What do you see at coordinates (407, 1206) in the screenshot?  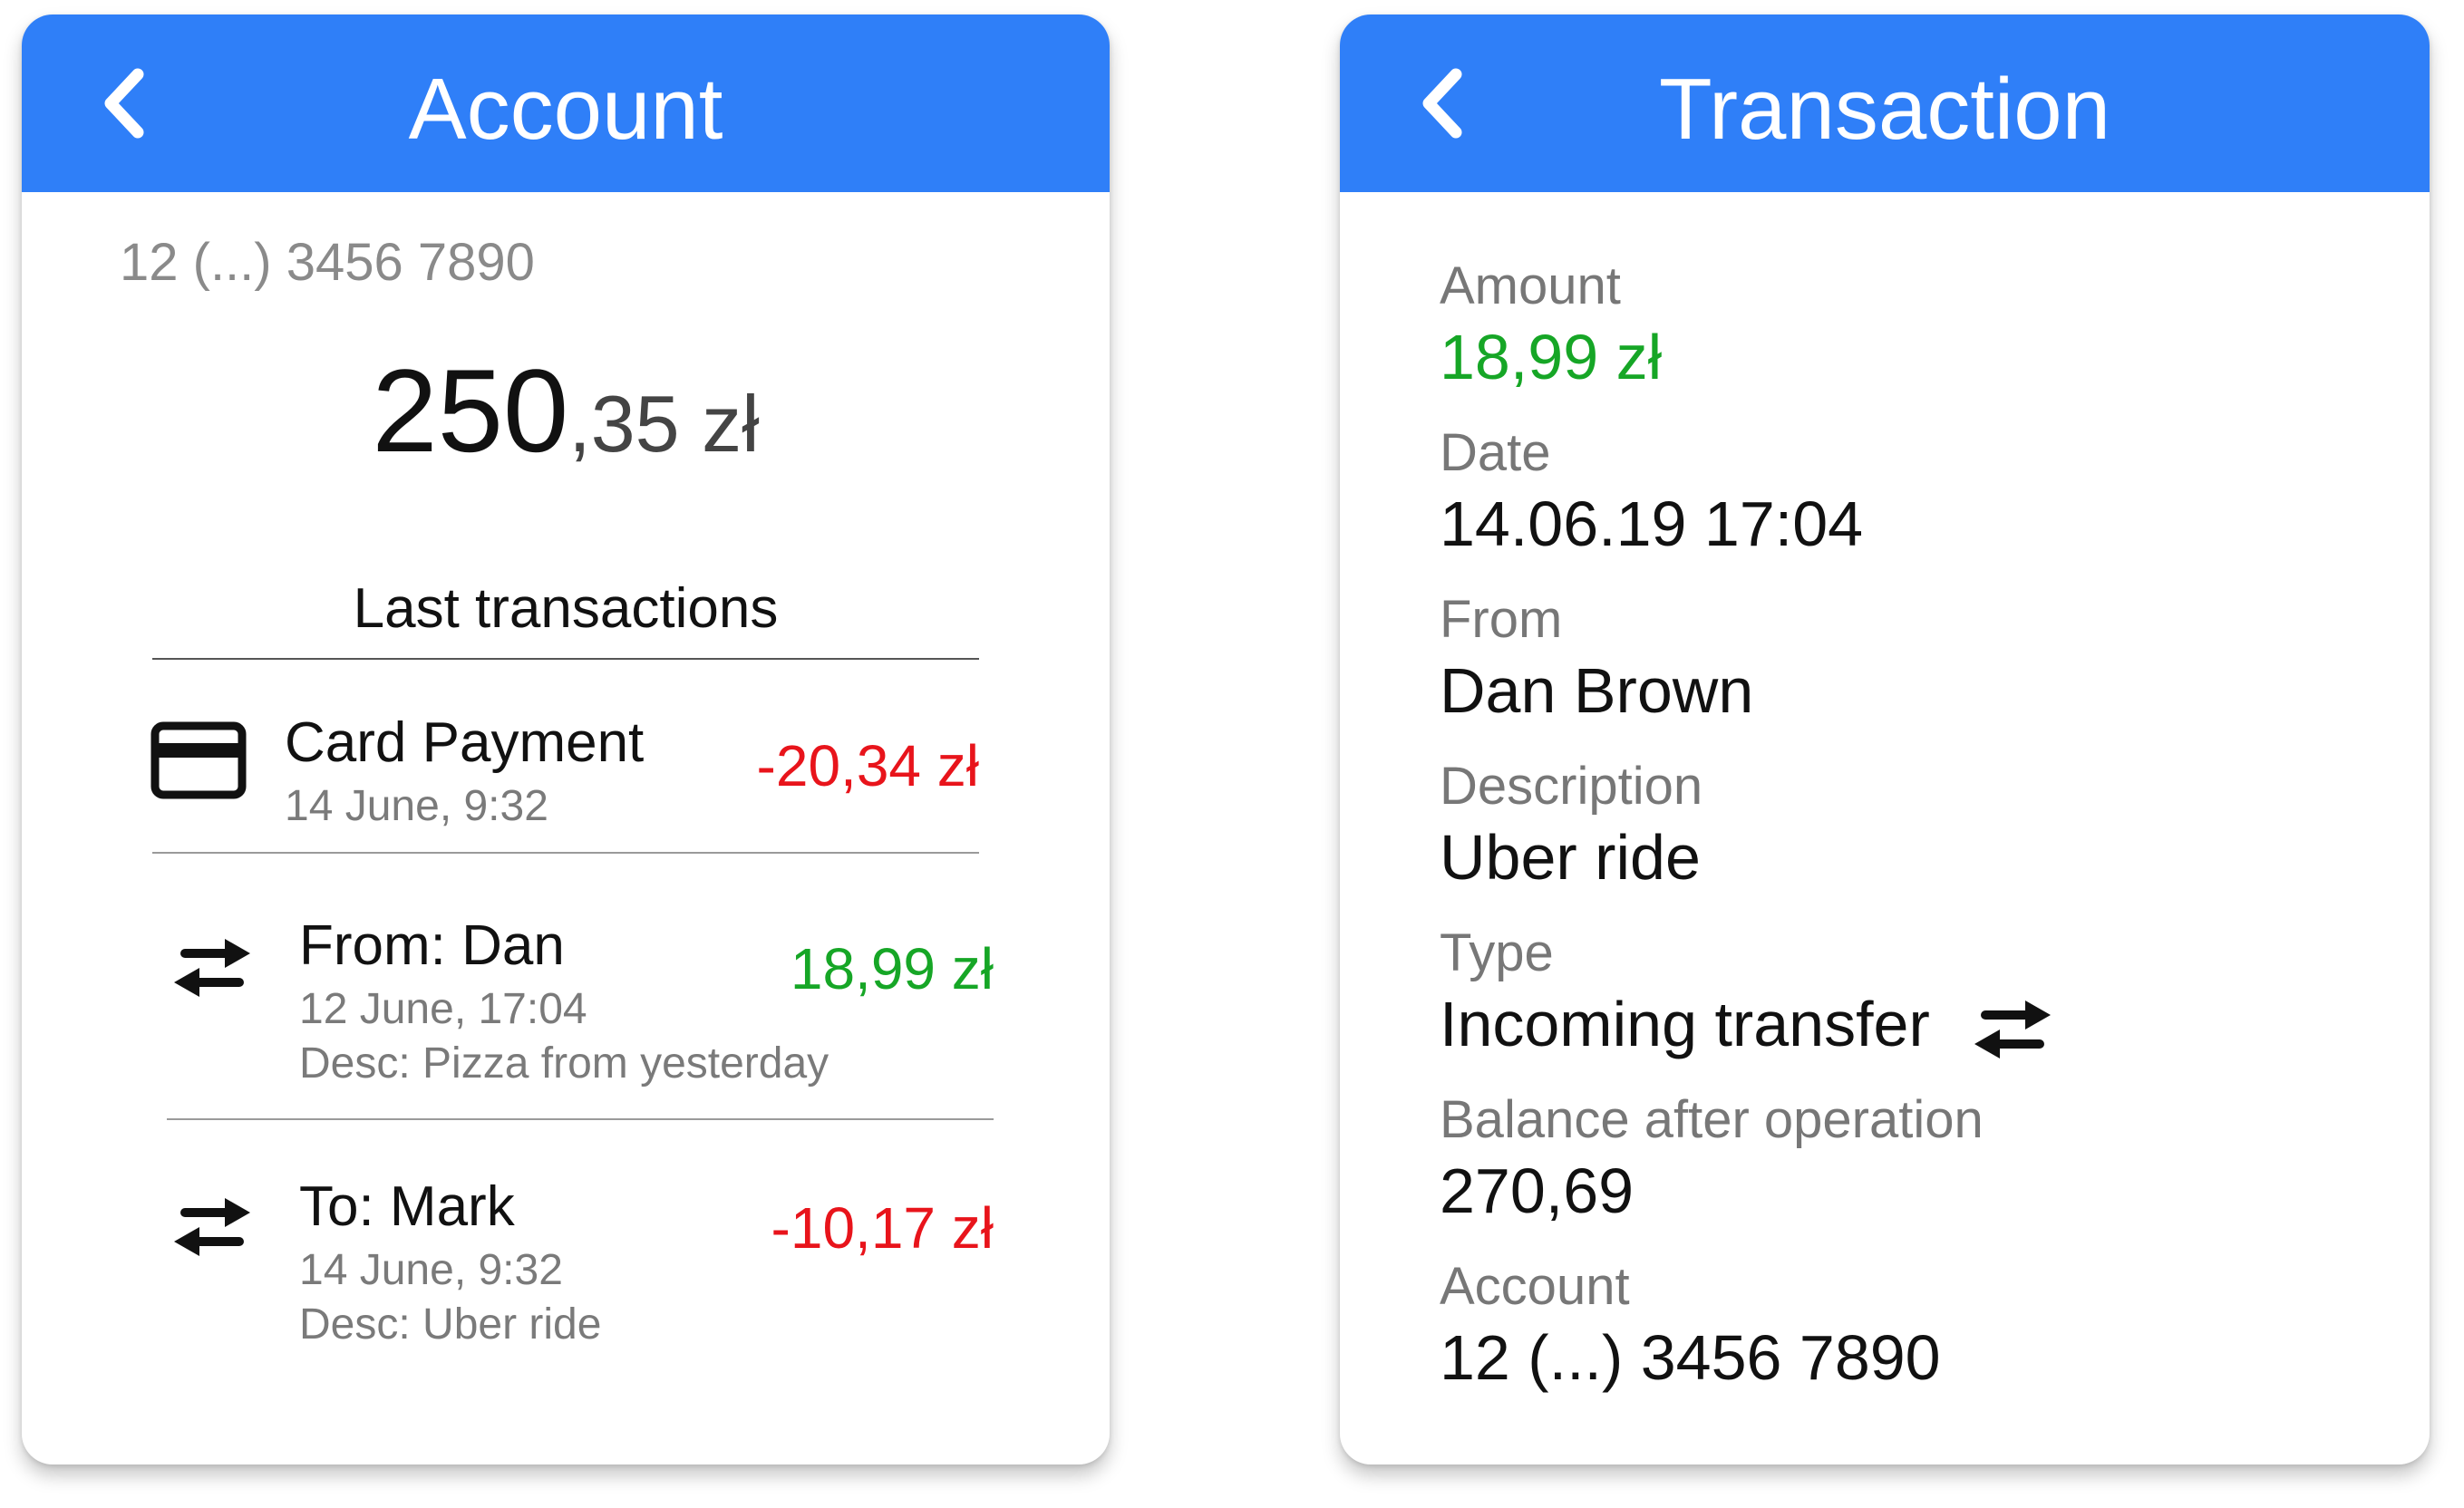 I see `transaction-title: To: Mark` at bounding box center [407, 1206].